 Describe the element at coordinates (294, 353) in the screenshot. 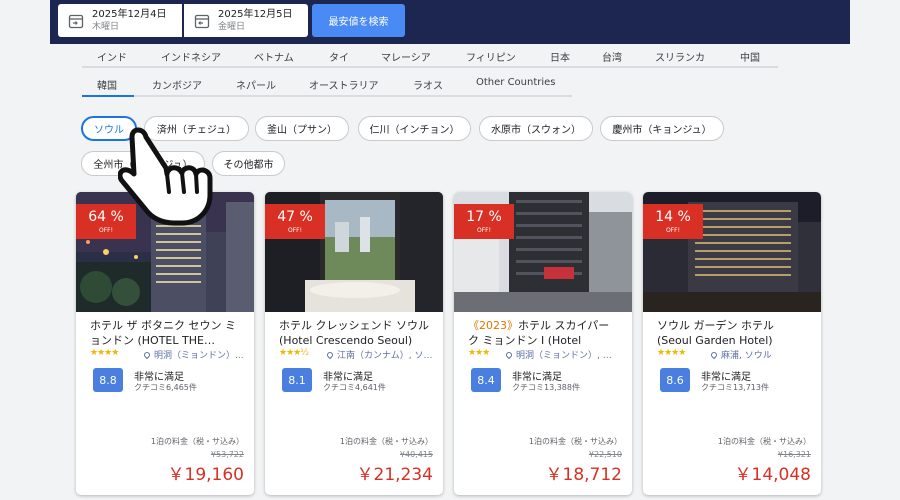

I see `star-rating-icon: ★★★½` at that location.